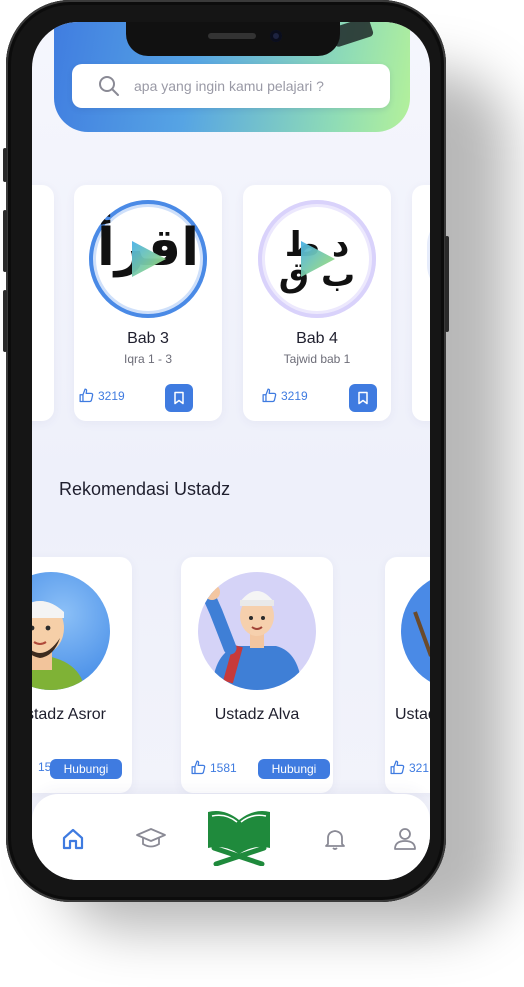 Image resolution: width=524 pixels, height=987 pixels. What do you see at coordinates (428, 255) in the screenshot?
I see `course-thumbnail` at bounding box center [428, 255].